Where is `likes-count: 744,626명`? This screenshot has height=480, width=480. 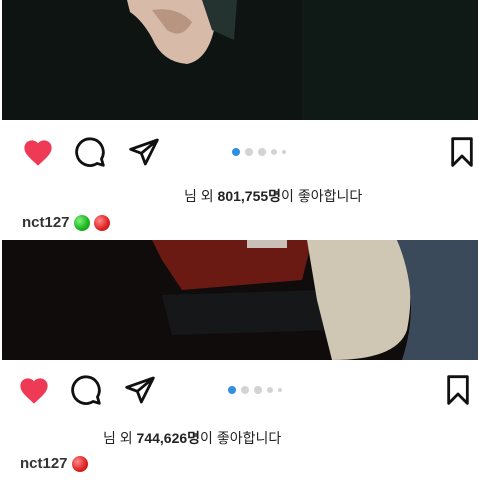 likes-count: 744,626명 is located at coordinates (168, 438).